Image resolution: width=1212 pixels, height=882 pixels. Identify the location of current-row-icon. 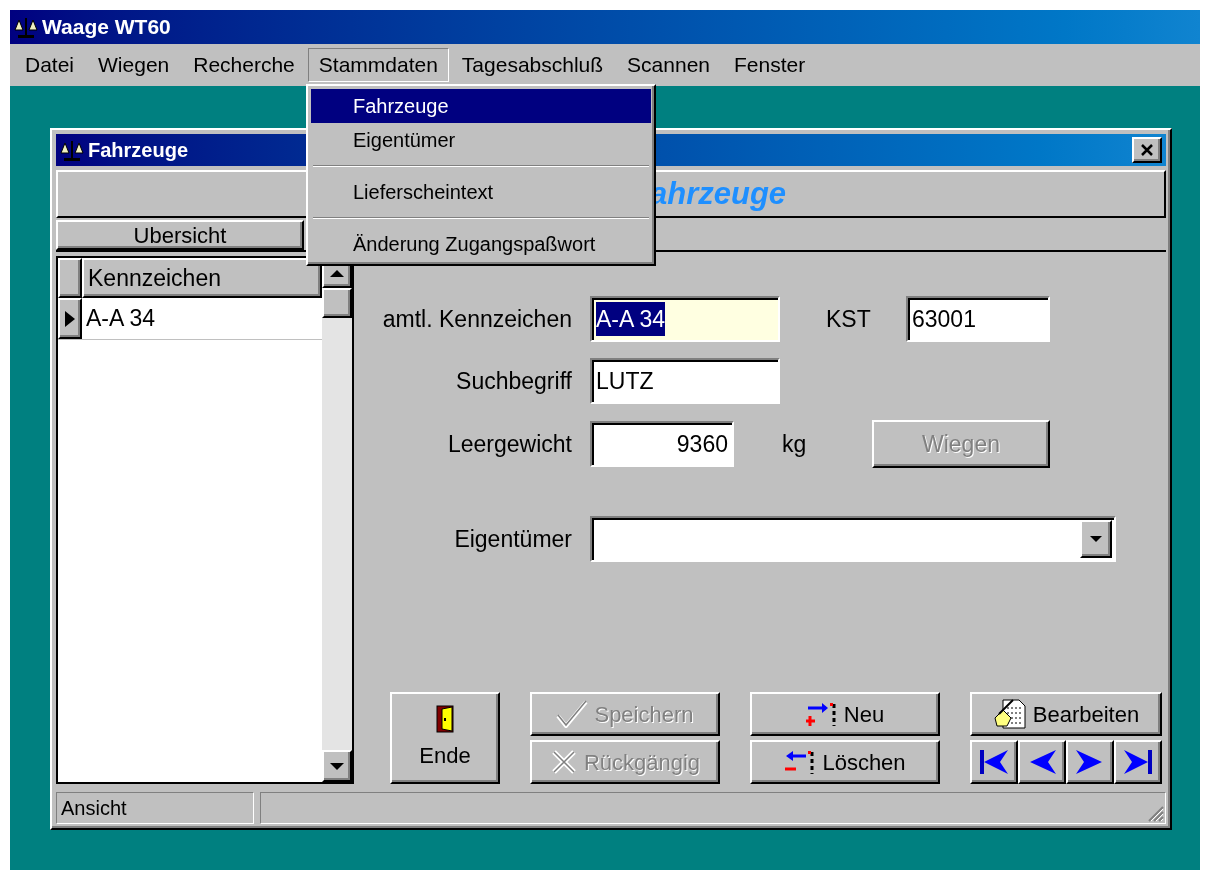
(70, 318).